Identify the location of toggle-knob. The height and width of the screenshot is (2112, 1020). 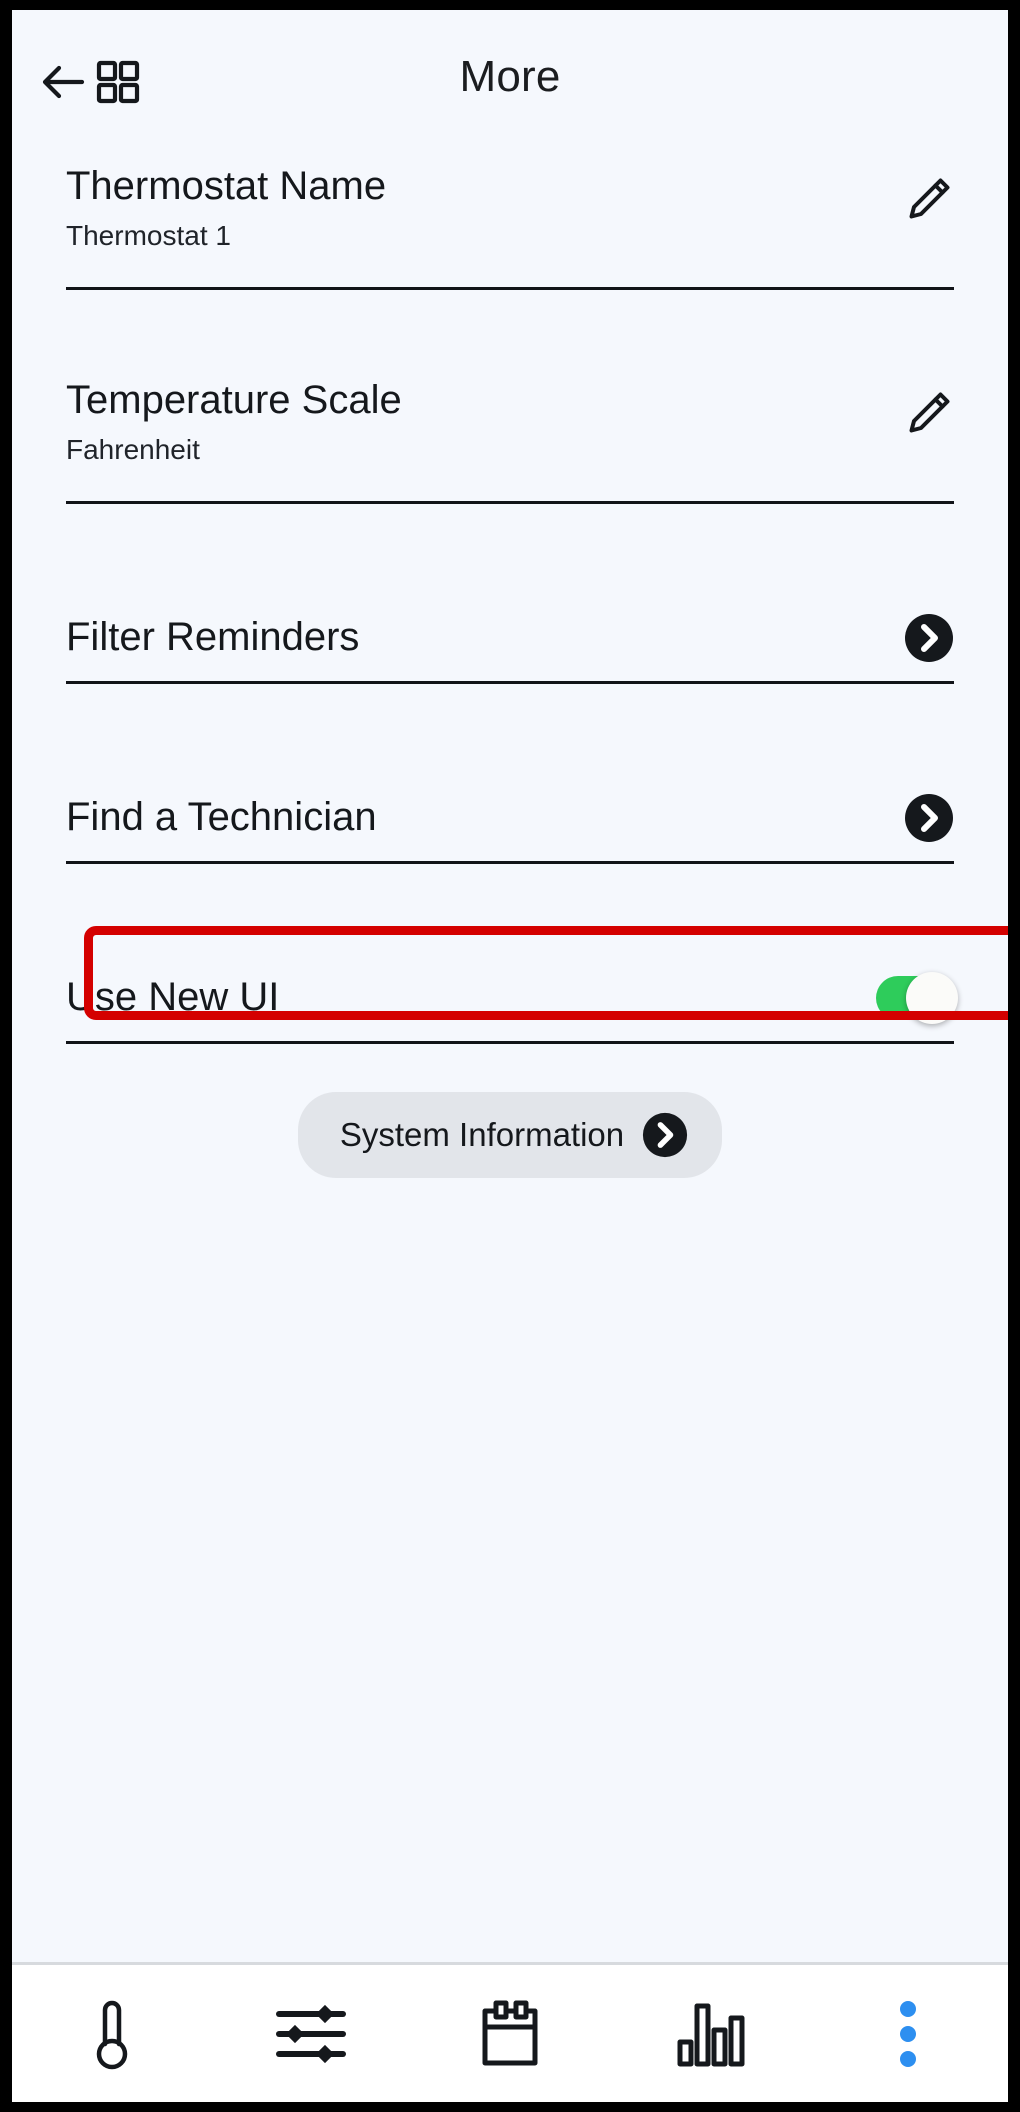
(932, 997).